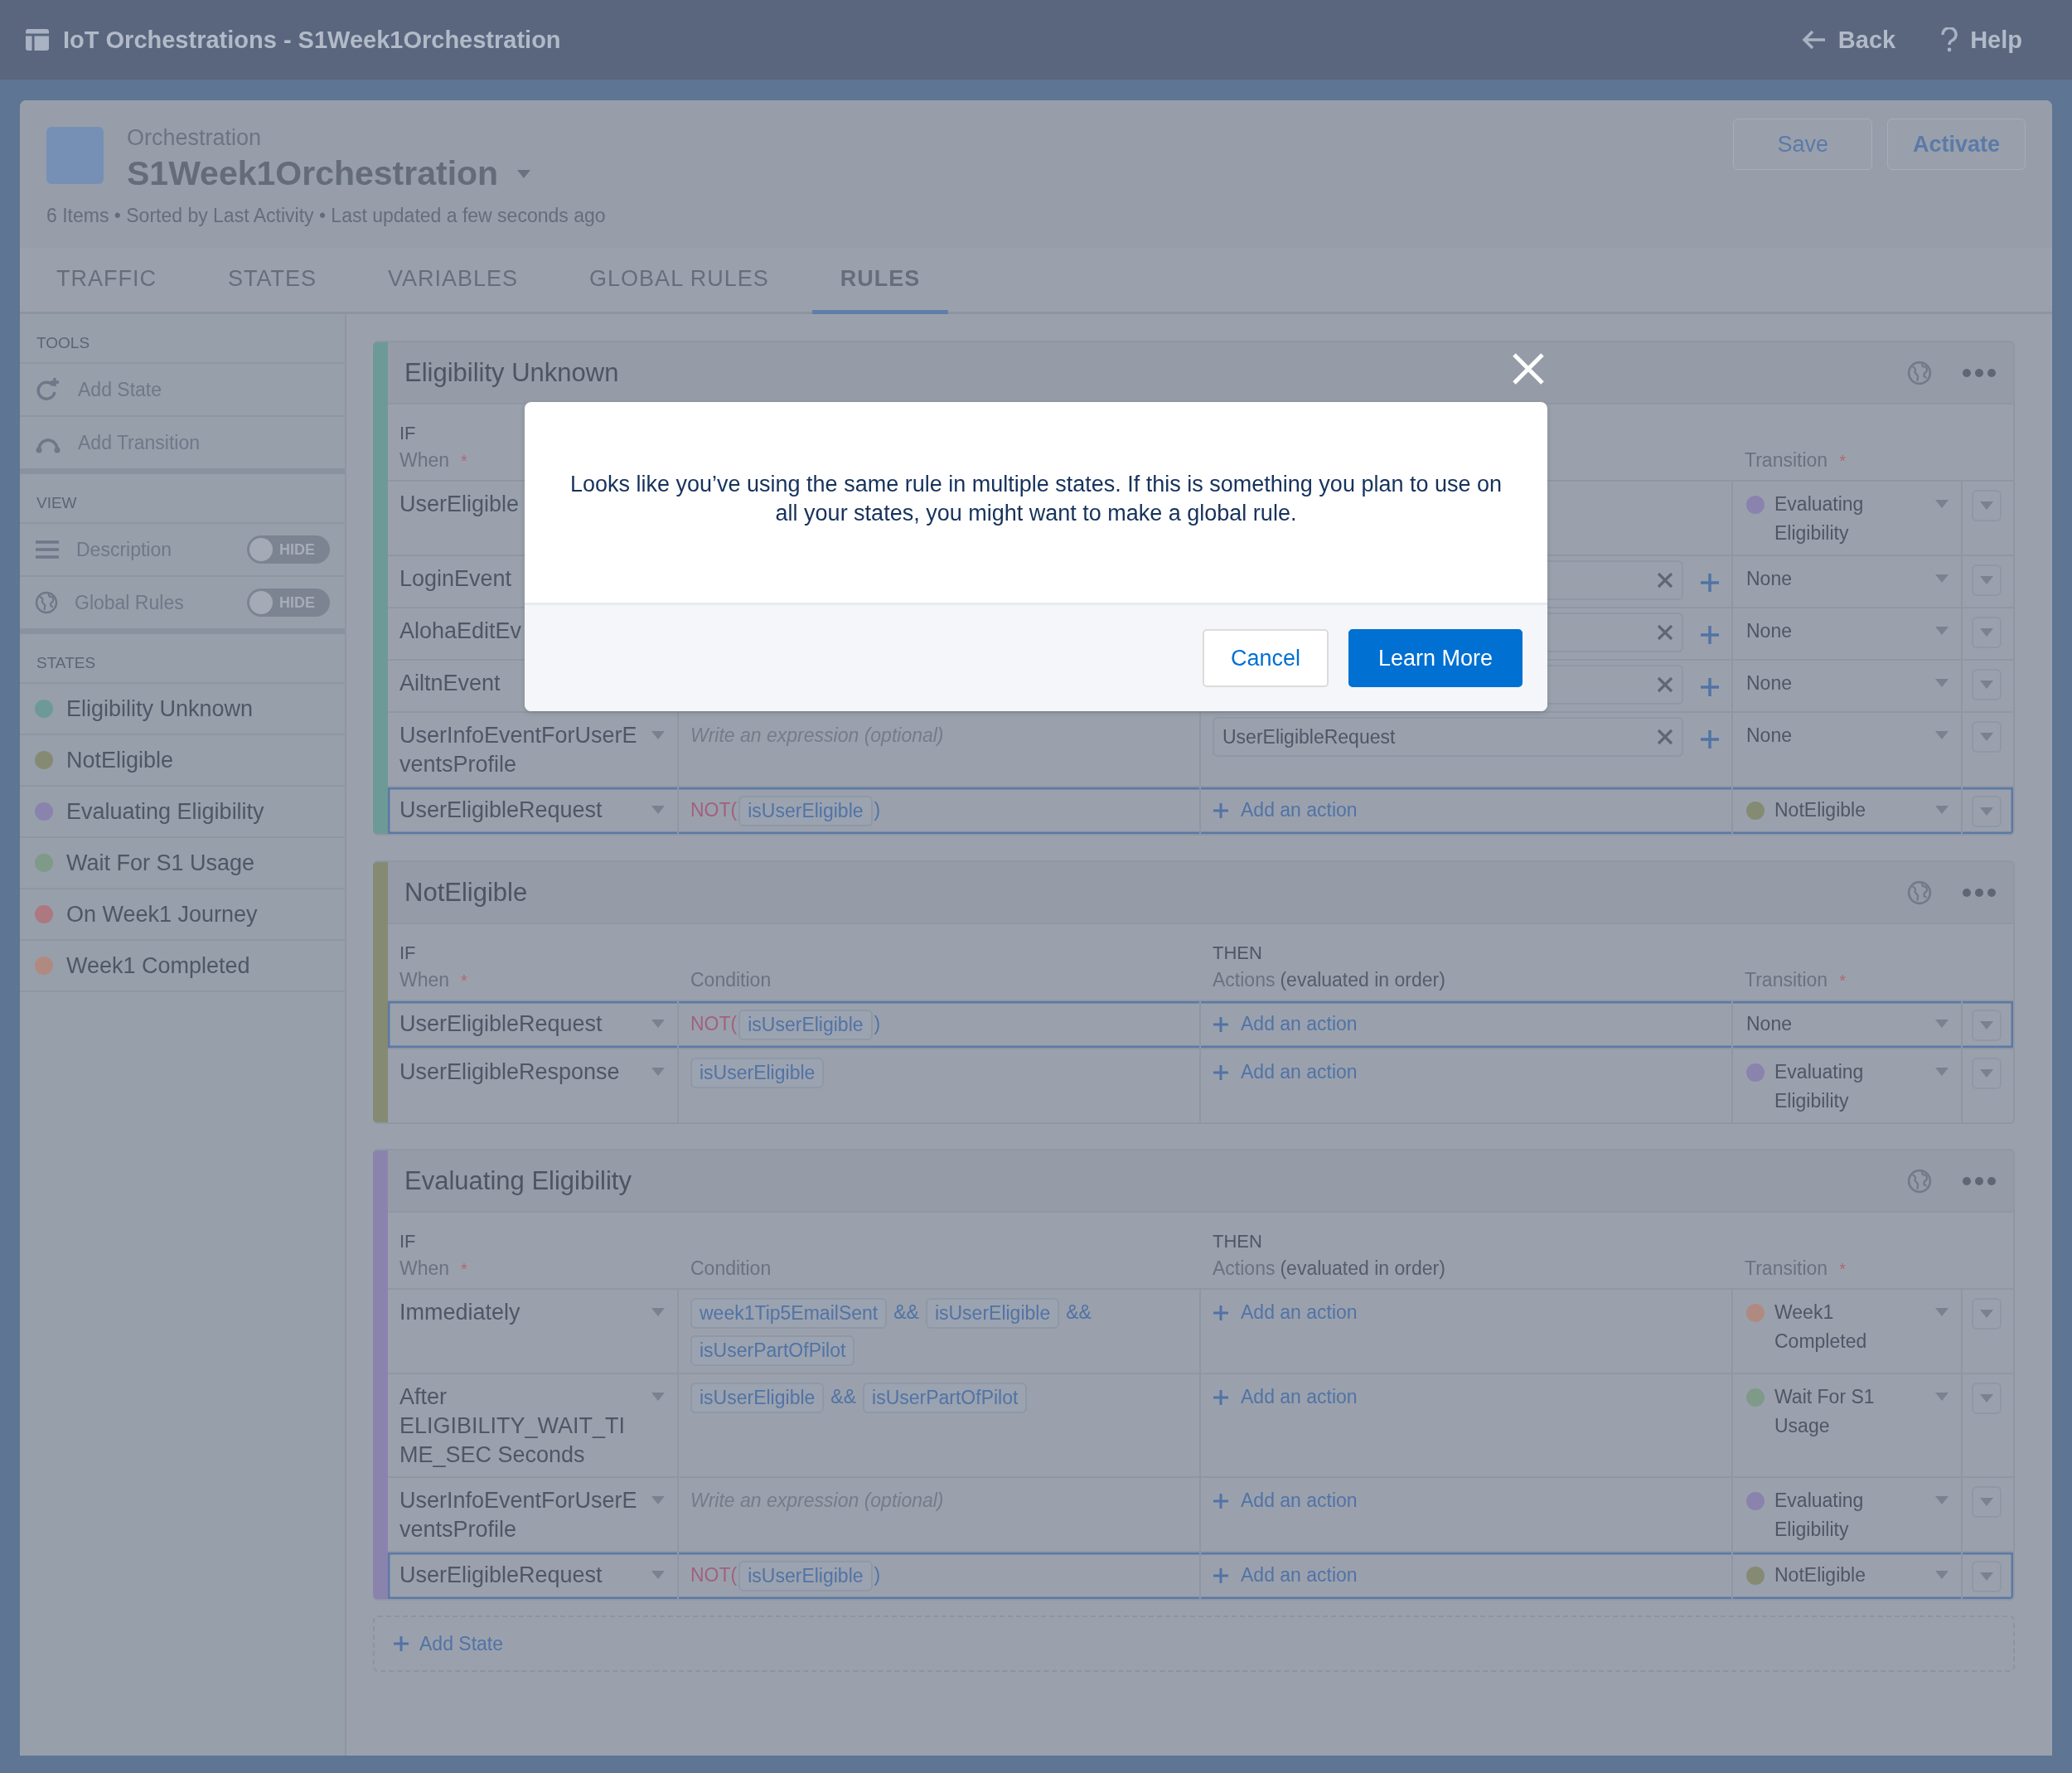 The width and height of the screenshot is (2072, 1773). What do you see at coordinates (48, 389) in the screenshot?
I see `refresh-plus-icon` at bounding box center [48, 389].